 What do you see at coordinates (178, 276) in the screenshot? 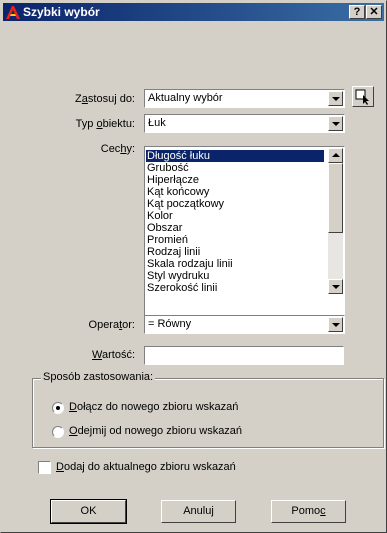
I see `list-item: Styl wydruku` at bounding box center [178, 276].